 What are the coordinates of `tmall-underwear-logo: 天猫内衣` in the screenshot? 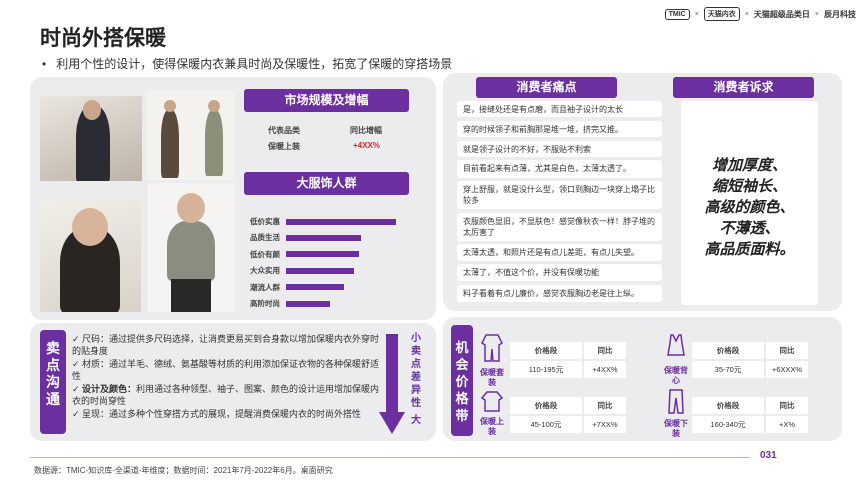 It's located at (721, 14).